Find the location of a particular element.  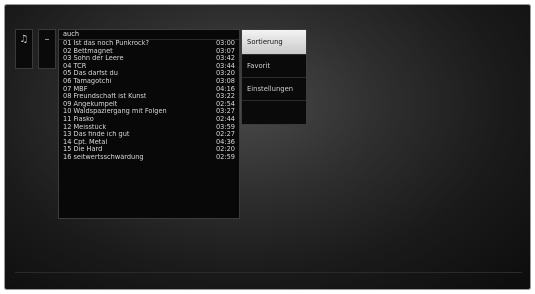

track-row: 09 Angekumpelt 02:54 is located at coordinates (149, 104).